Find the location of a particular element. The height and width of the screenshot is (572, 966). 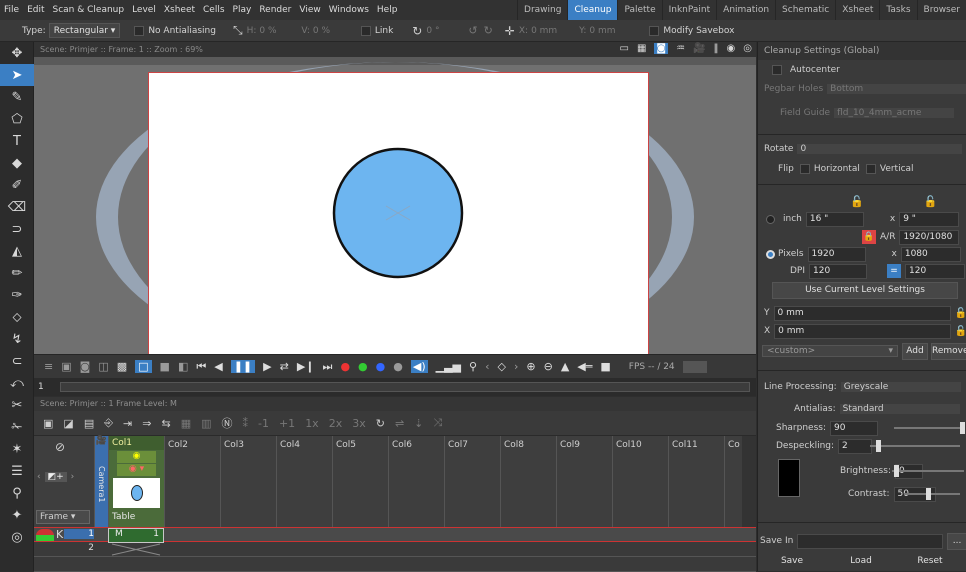

y-offset-field: 0 mm is located at coordinates (862, 313).